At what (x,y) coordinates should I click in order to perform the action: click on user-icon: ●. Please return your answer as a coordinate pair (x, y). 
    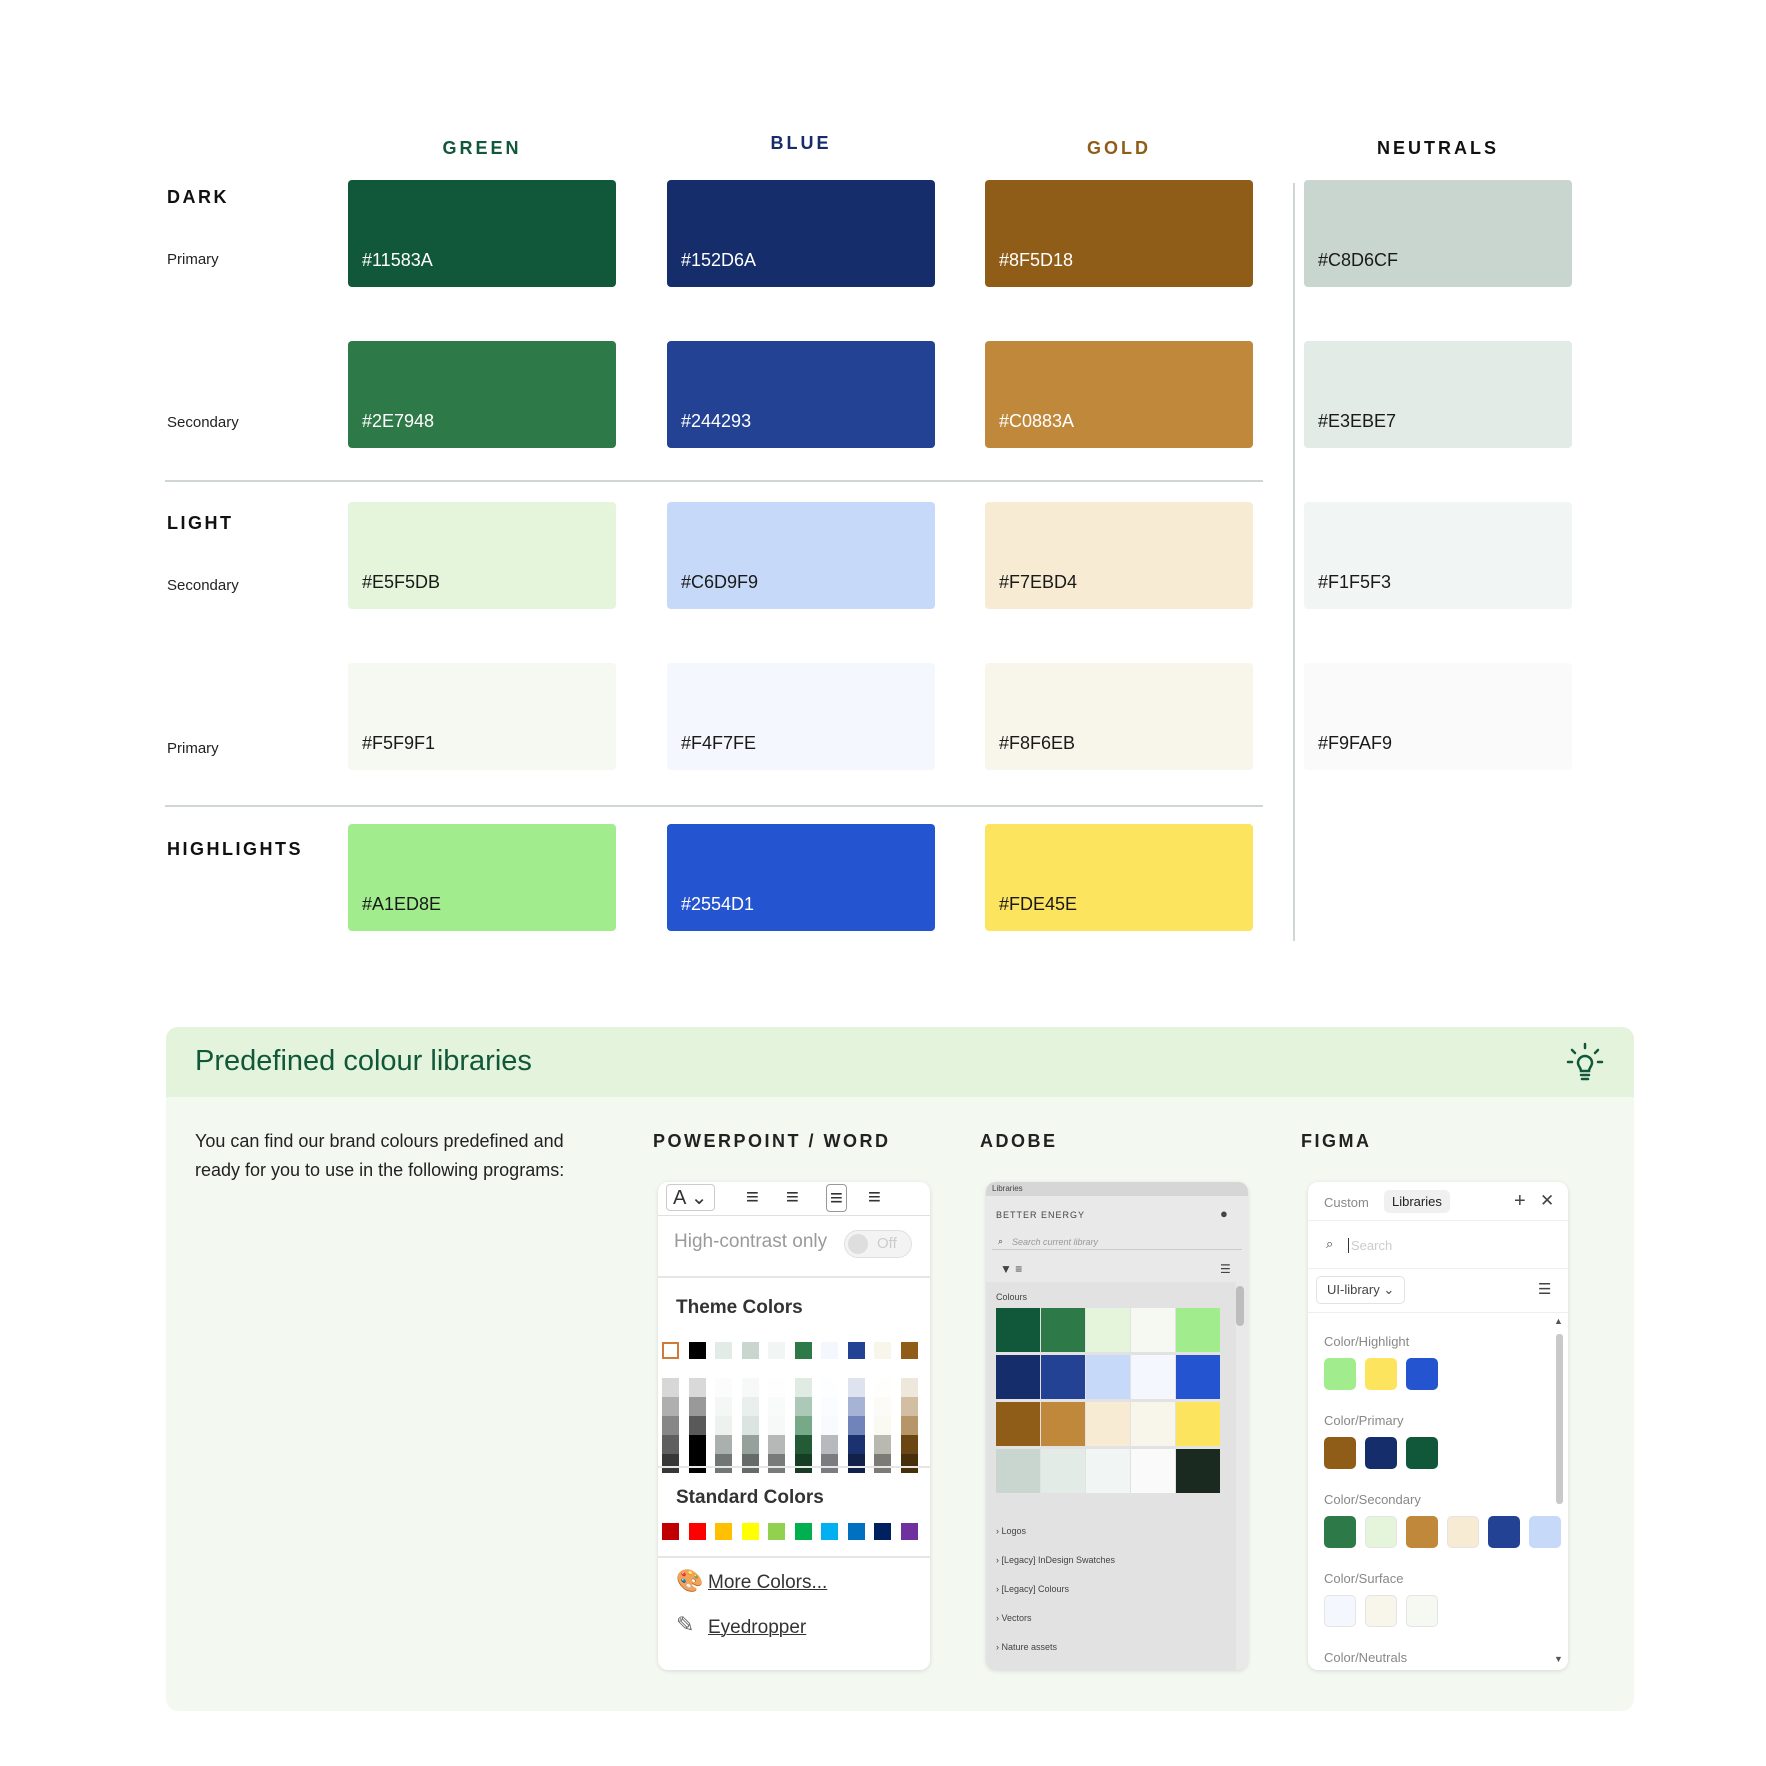
    Looking at the image, I should click on (1224, 1213).